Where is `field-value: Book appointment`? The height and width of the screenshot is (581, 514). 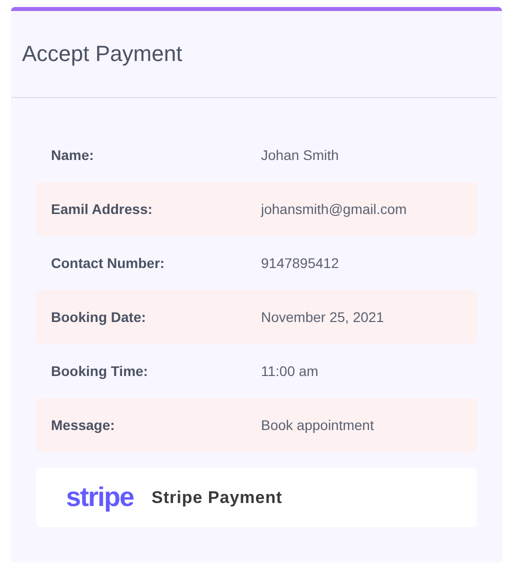 field-value: Book appointment is located at coordinates (317, 425).